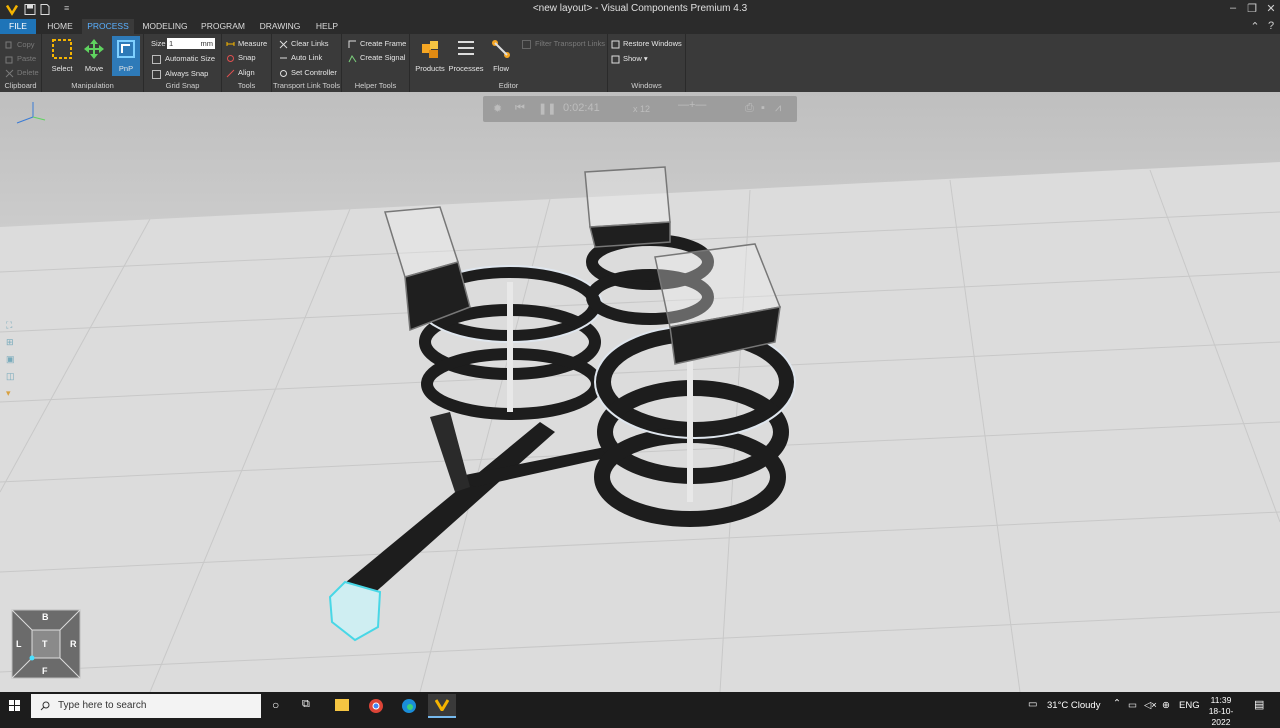 This screenshot has height=728, width=1280. I want to click on simulation-time: 0:02:41, so click(581, 108).